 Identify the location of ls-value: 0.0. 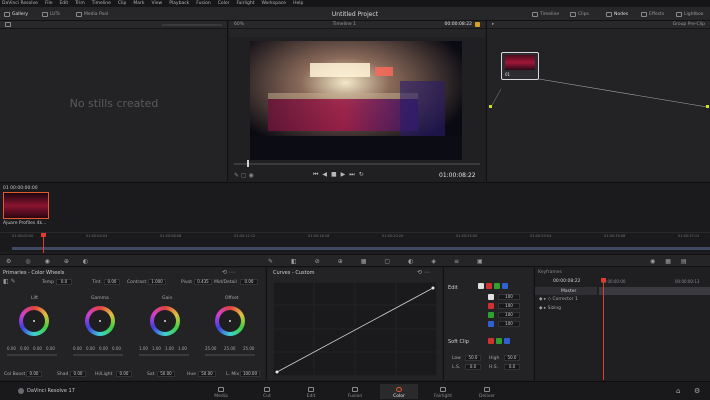
(473, 367).